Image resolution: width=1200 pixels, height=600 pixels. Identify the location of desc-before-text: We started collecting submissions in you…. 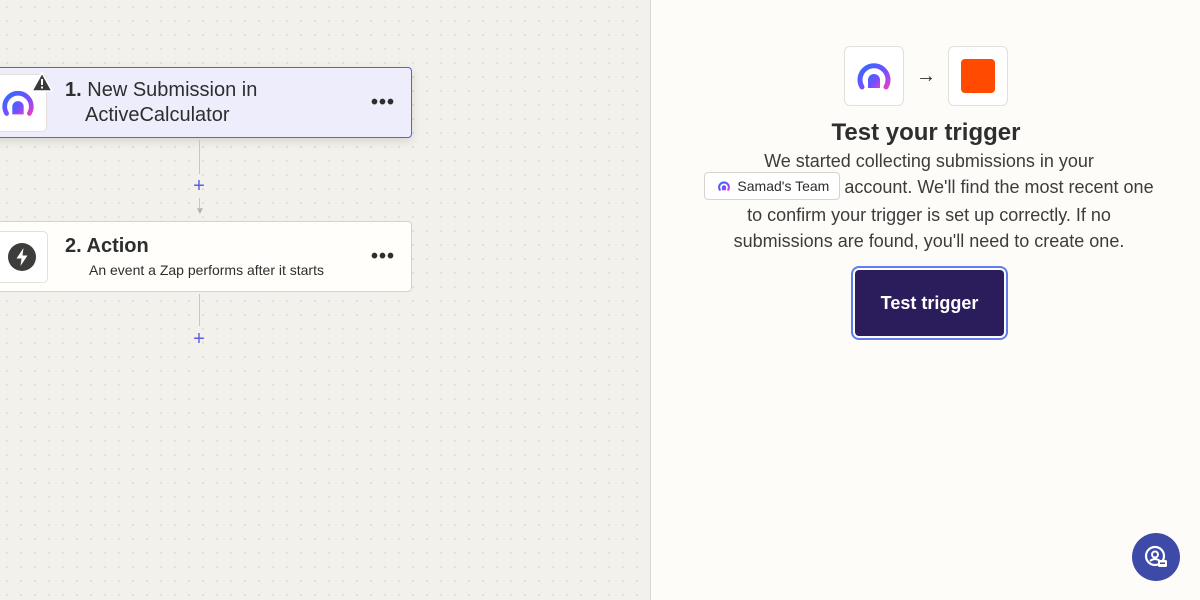
(929, 161).